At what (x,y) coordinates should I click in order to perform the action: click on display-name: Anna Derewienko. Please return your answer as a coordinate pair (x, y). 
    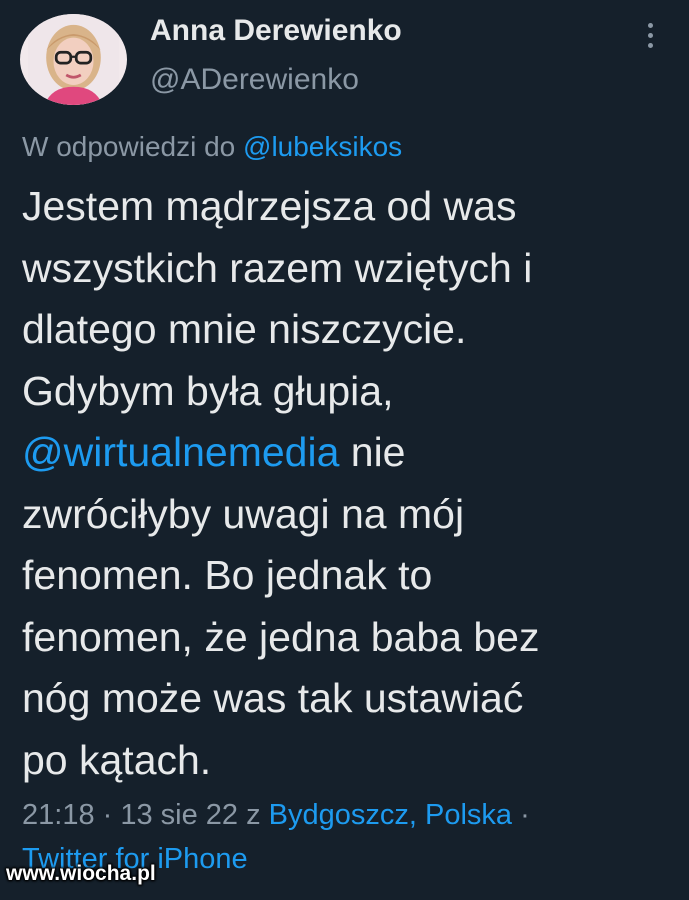
    Looking at the image, I should click on (276, 31).